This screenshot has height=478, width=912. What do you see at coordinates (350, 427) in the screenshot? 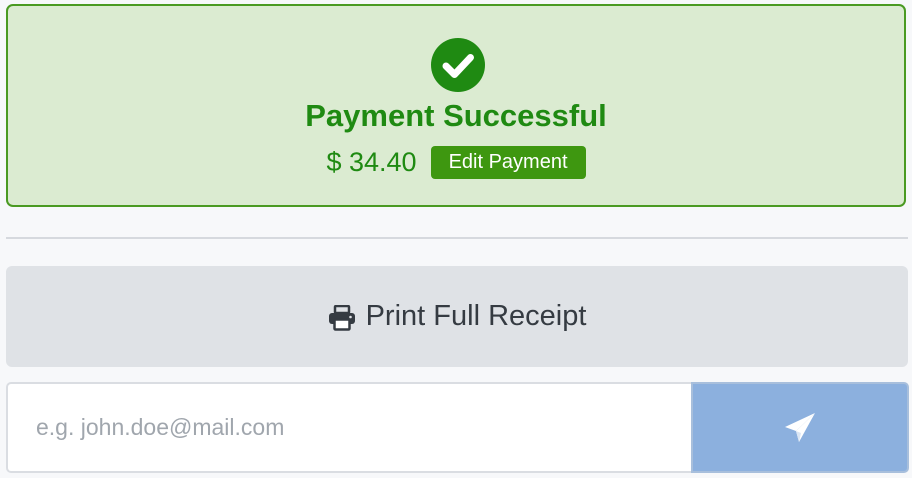
I see `email-input` at bounding box center [350, 427].